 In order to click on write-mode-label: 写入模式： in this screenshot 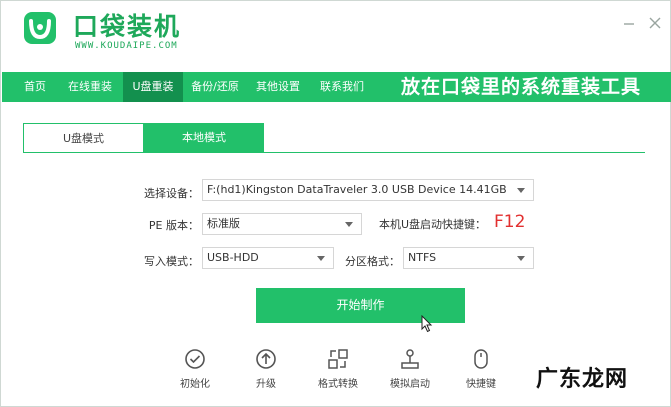, I will do `click(171, 261)`.